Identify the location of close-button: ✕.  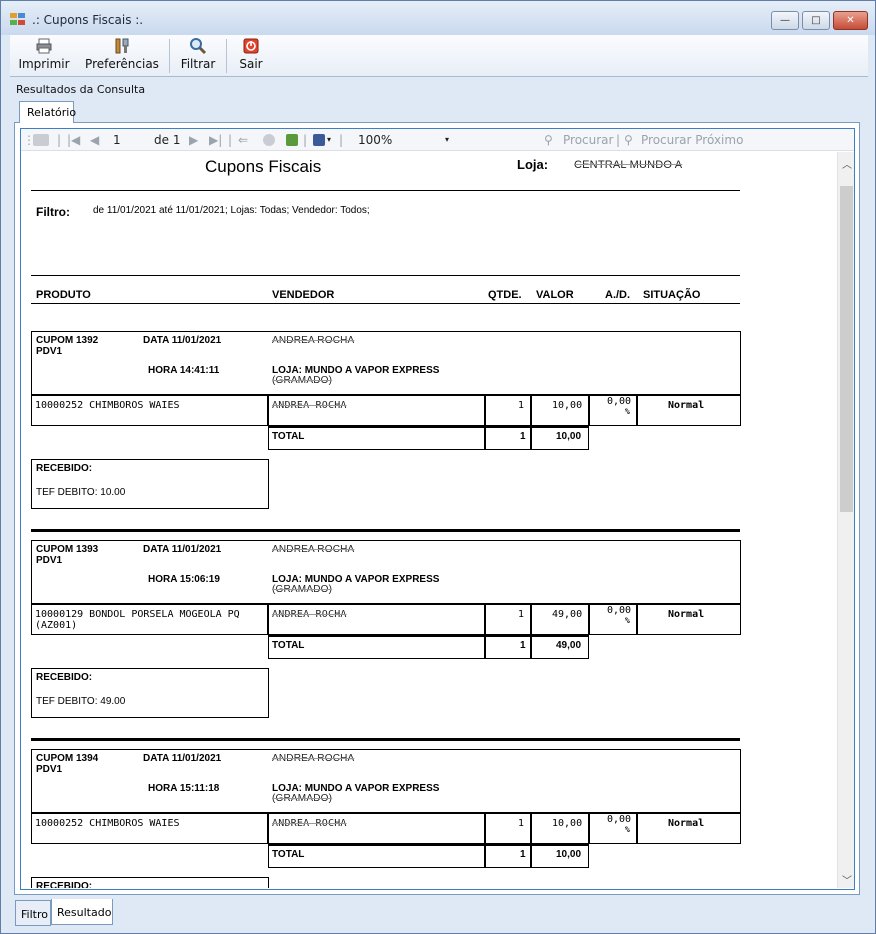
(850, 20).